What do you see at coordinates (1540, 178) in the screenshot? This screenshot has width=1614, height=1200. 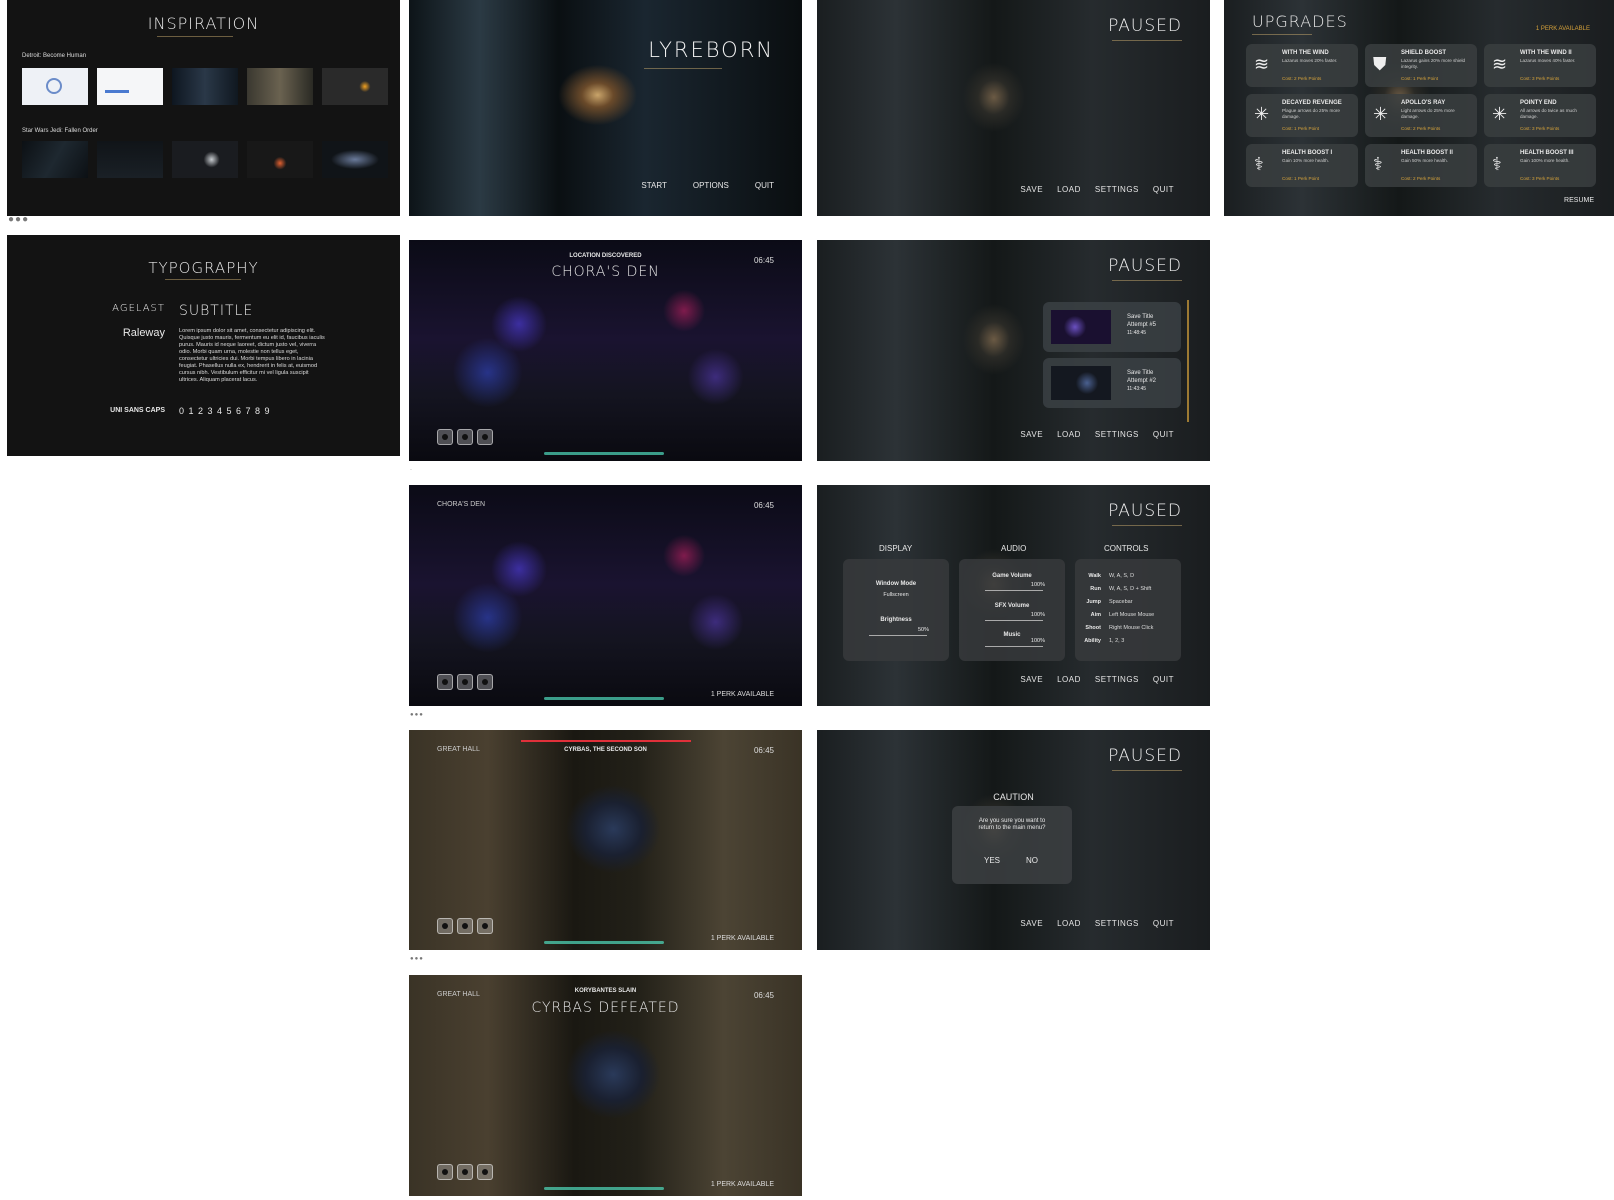 I see `upgrade-cost: Cost: 3 Perk Points` at bounding box center [1540, 178].